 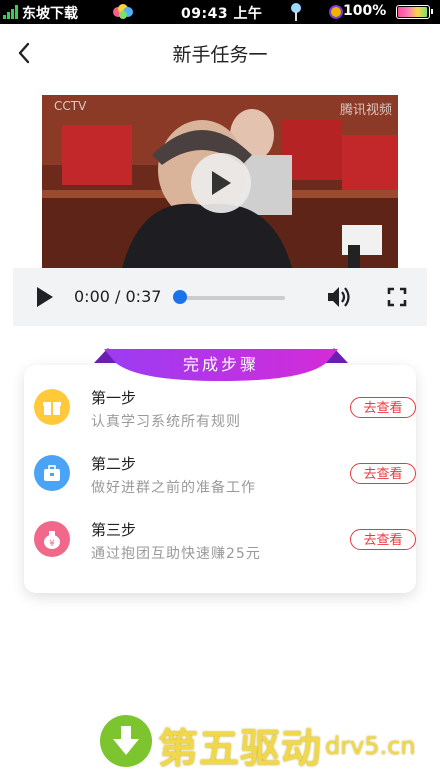 I want to click on location-pin-icon, so click(x=296, y=12).